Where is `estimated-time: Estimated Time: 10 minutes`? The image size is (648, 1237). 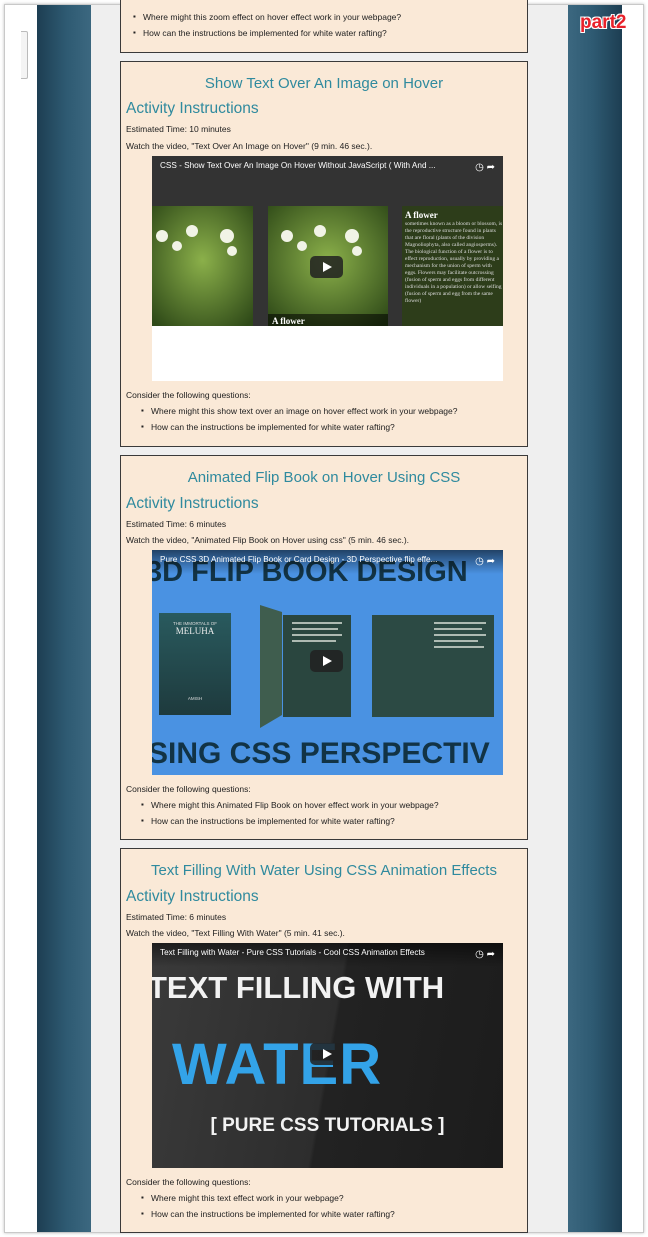
estimated-time: Estimated Time: 10 minutes is located at coordinates (178, 129).